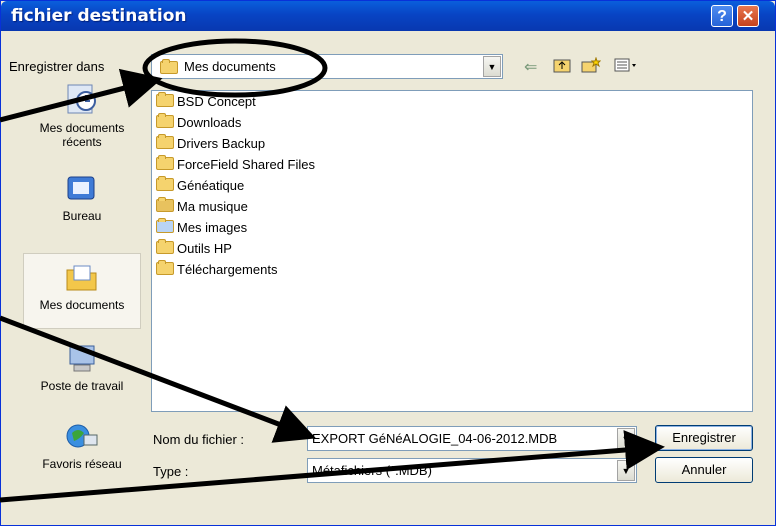 Image resolution: width=776 pixels, height=526 pixels. I want to click on place-label: Favoris réseau, so click(82, 464).